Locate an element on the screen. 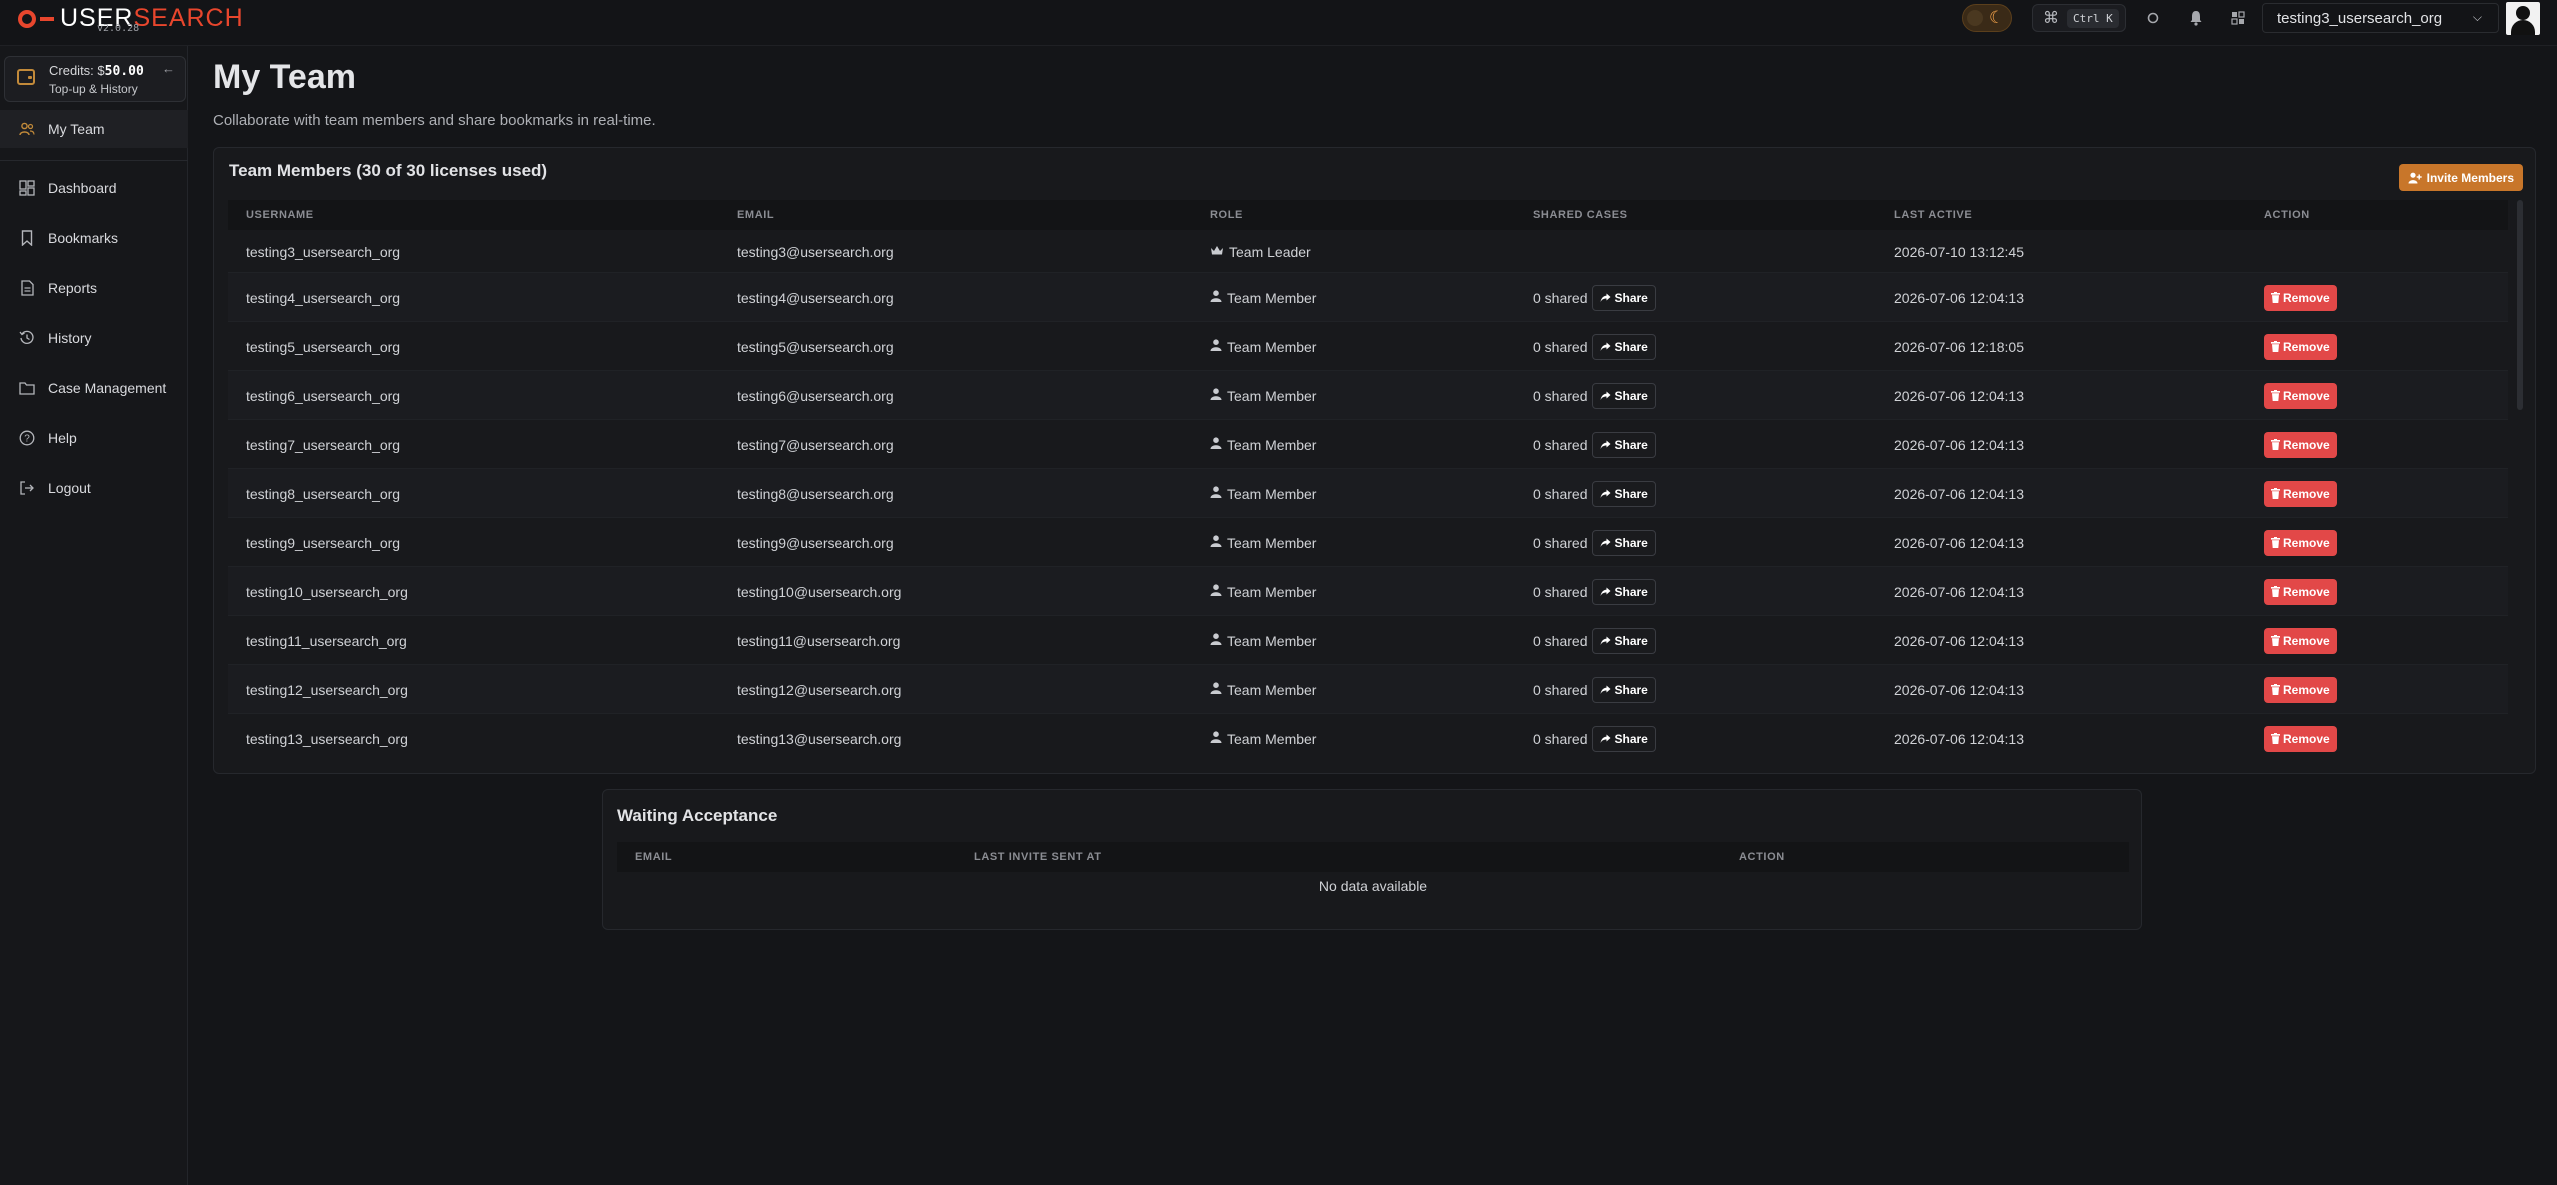 The image size is (2557, 1185). bell-icon is located at coordinates (2196, 18).